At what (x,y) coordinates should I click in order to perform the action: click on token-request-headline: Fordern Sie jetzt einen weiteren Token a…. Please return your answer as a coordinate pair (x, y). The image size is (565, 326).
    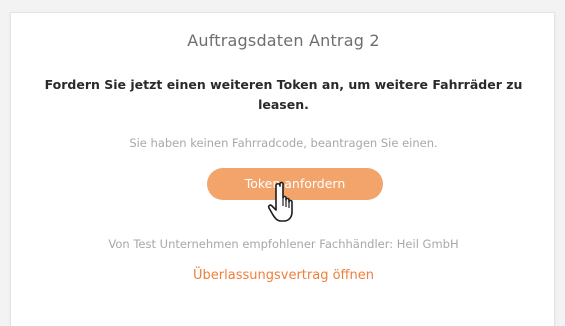
    Looking at the image, I should click on (283, 94).